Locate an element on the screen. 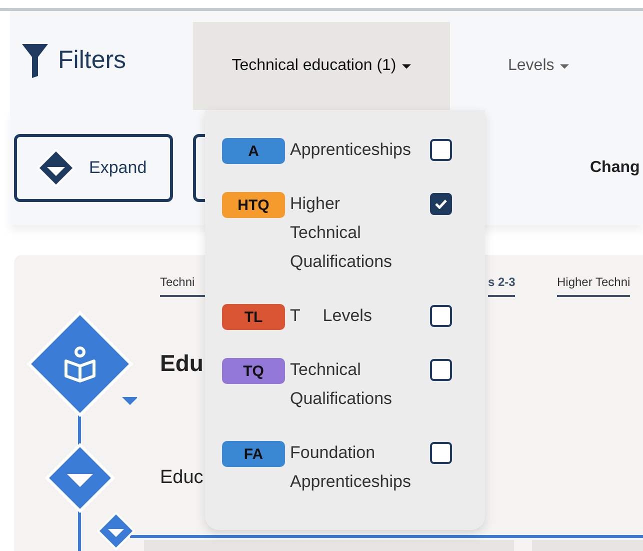 The height and width of the screenshot is (551, 643). option-label: Apprenticeships is located at coordinates (358, 149).